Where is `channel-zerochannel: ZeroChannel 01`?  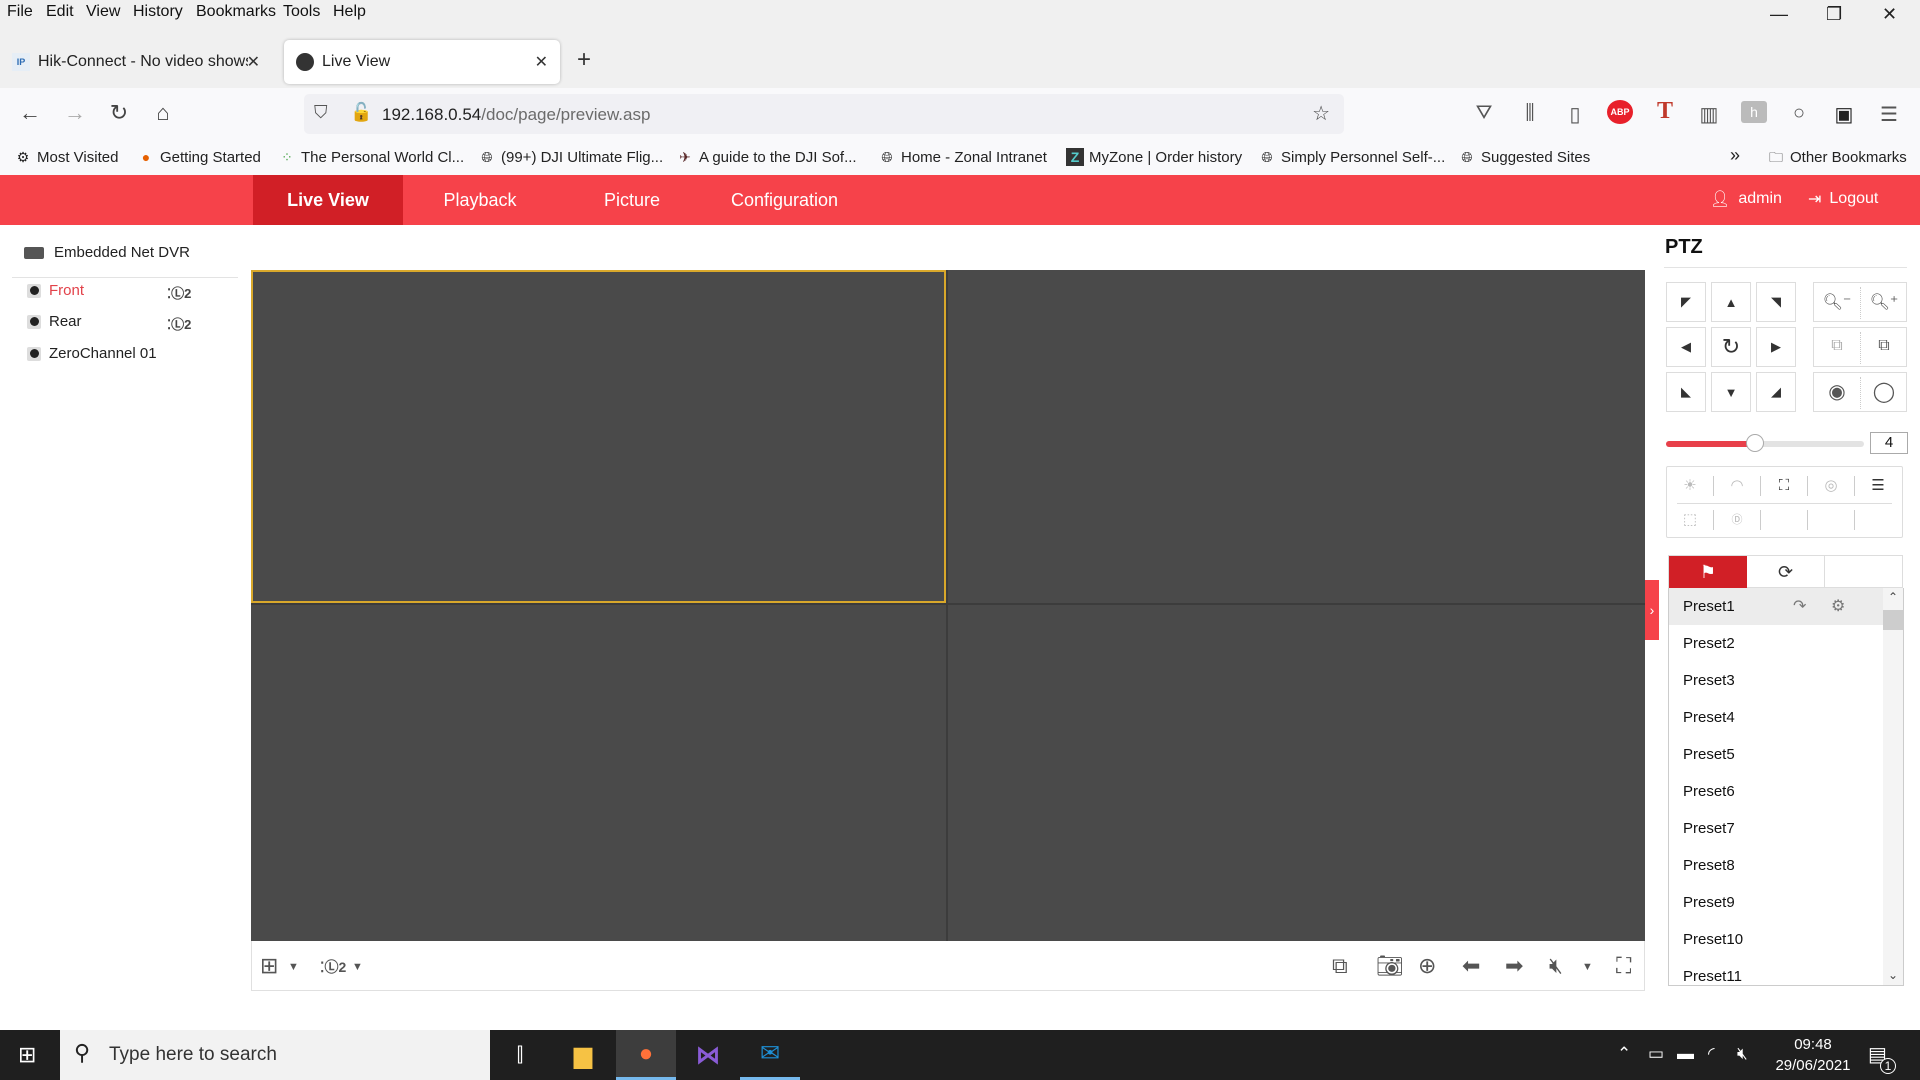
channel-zerochannel: ZeroChannel 01 is located at coordinates (92, 353).